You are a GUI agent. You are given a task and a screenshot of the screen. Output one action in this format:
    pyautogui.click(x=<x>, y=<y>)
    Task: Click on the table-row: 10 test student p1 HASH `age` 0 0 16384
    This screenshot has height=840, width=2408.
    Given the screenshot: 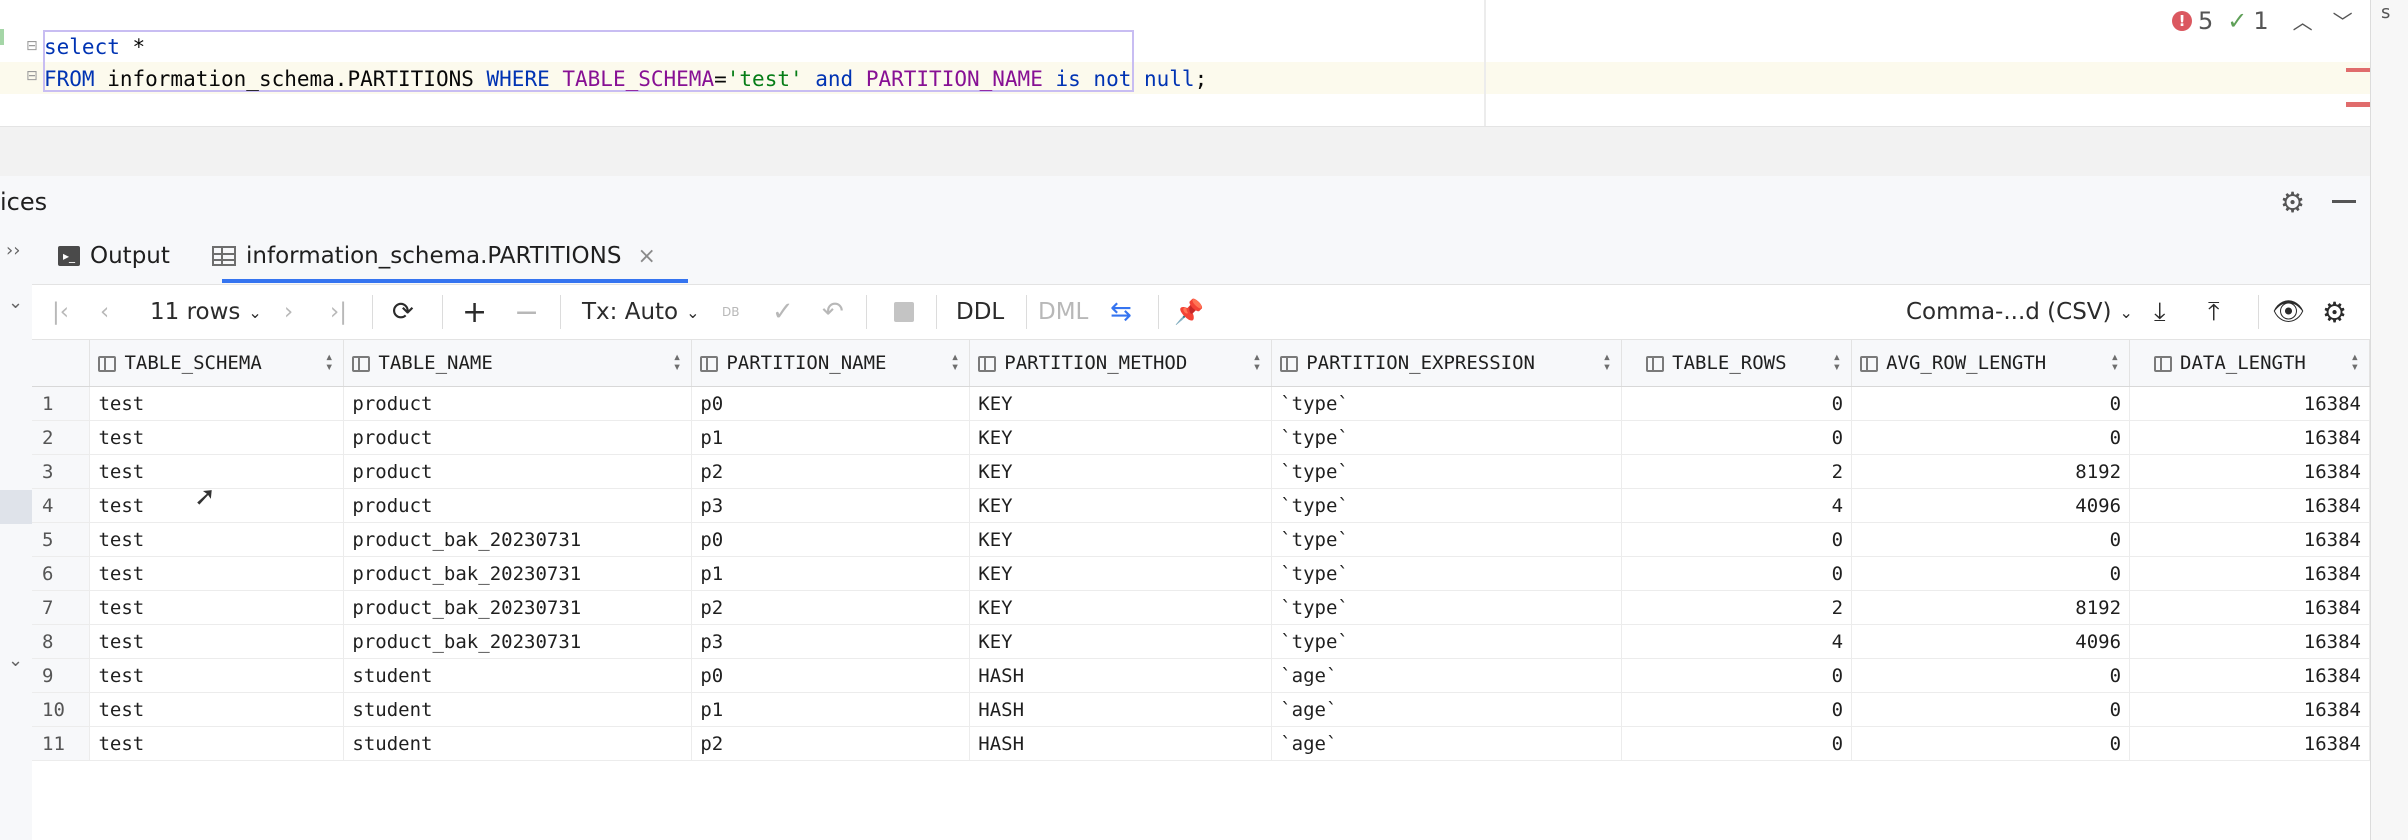 What is the action you would take?
    pyautogui.click(x=1201, y=709)
    